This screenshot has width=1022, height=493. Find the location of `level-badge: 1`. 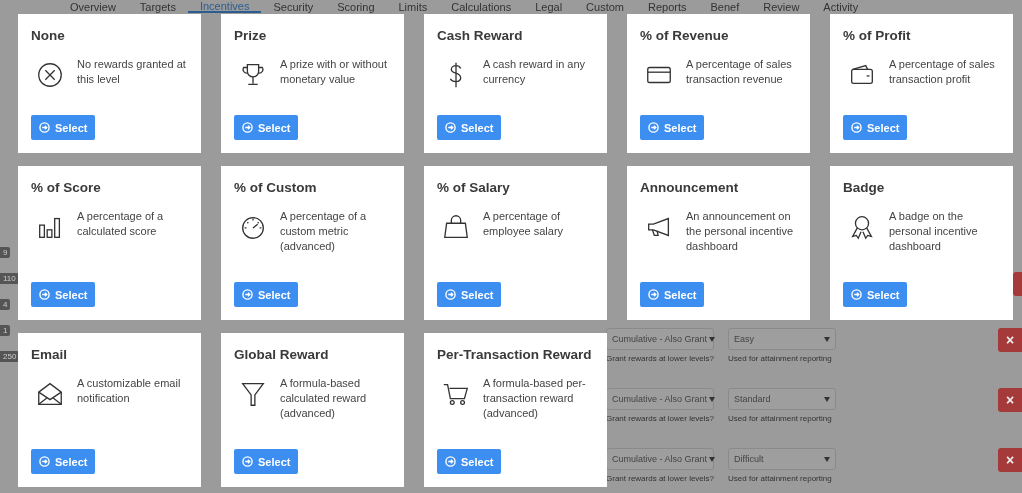

level-badge: 1 is located at coordinates (5, 330).